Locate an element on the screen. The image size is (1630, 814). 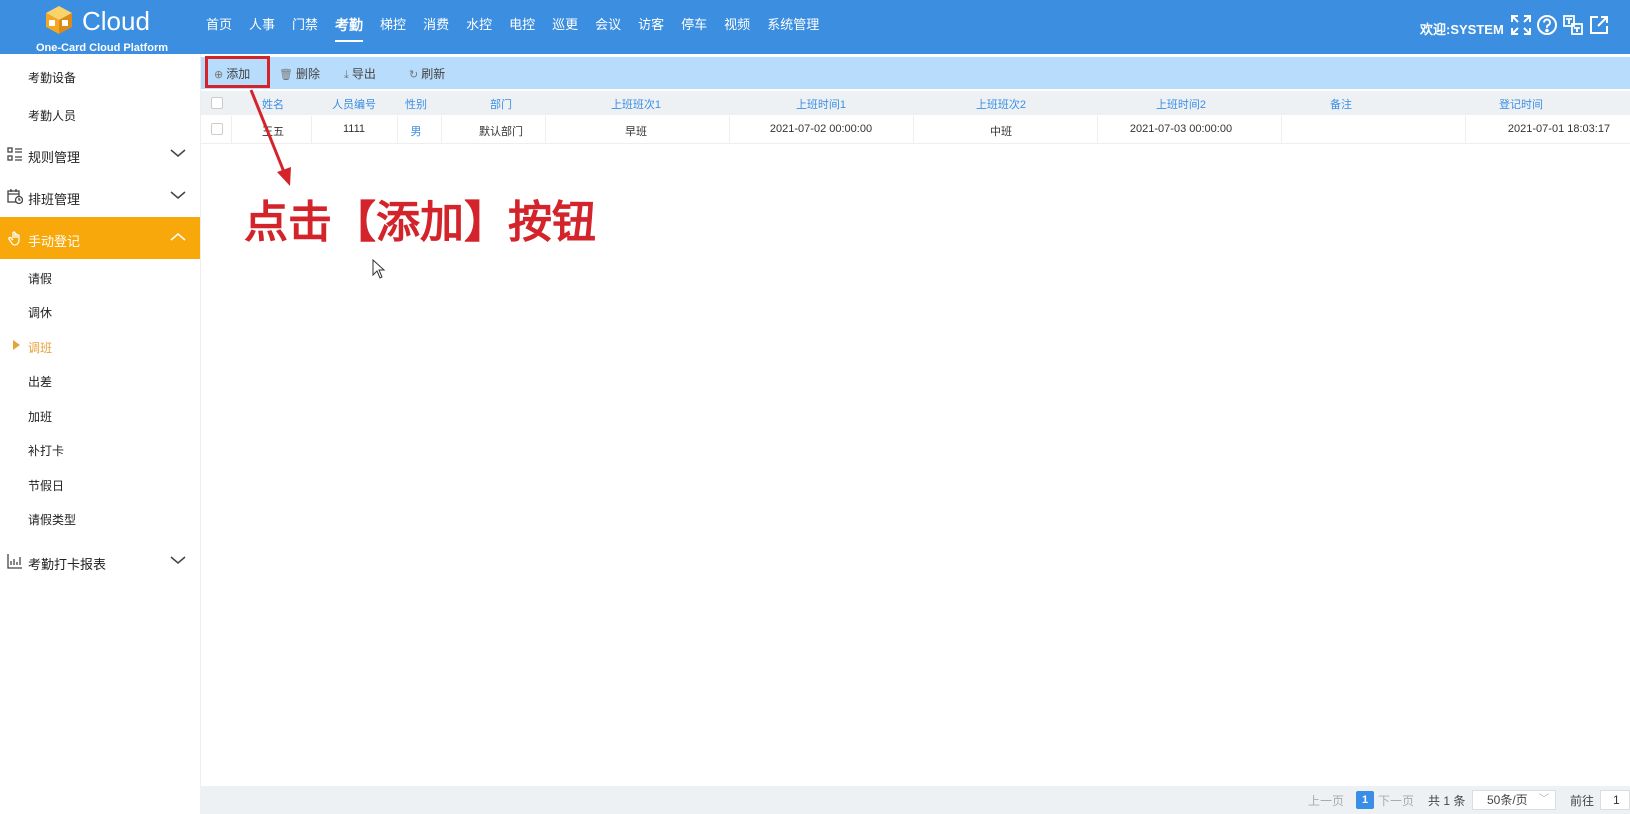
sidebar-group-label: 规则管理 is located at coordinates (54, 157).